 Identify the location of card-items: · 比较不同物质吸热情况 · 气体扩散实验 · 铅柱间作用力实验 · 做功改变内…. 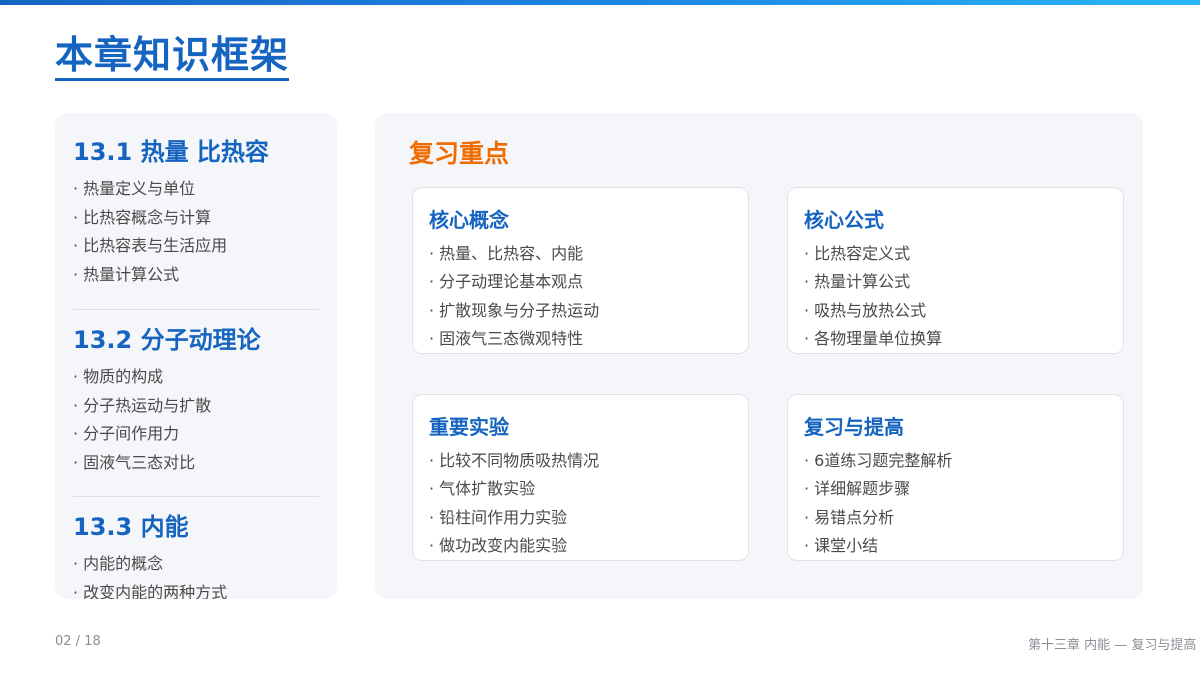
(514, 503).